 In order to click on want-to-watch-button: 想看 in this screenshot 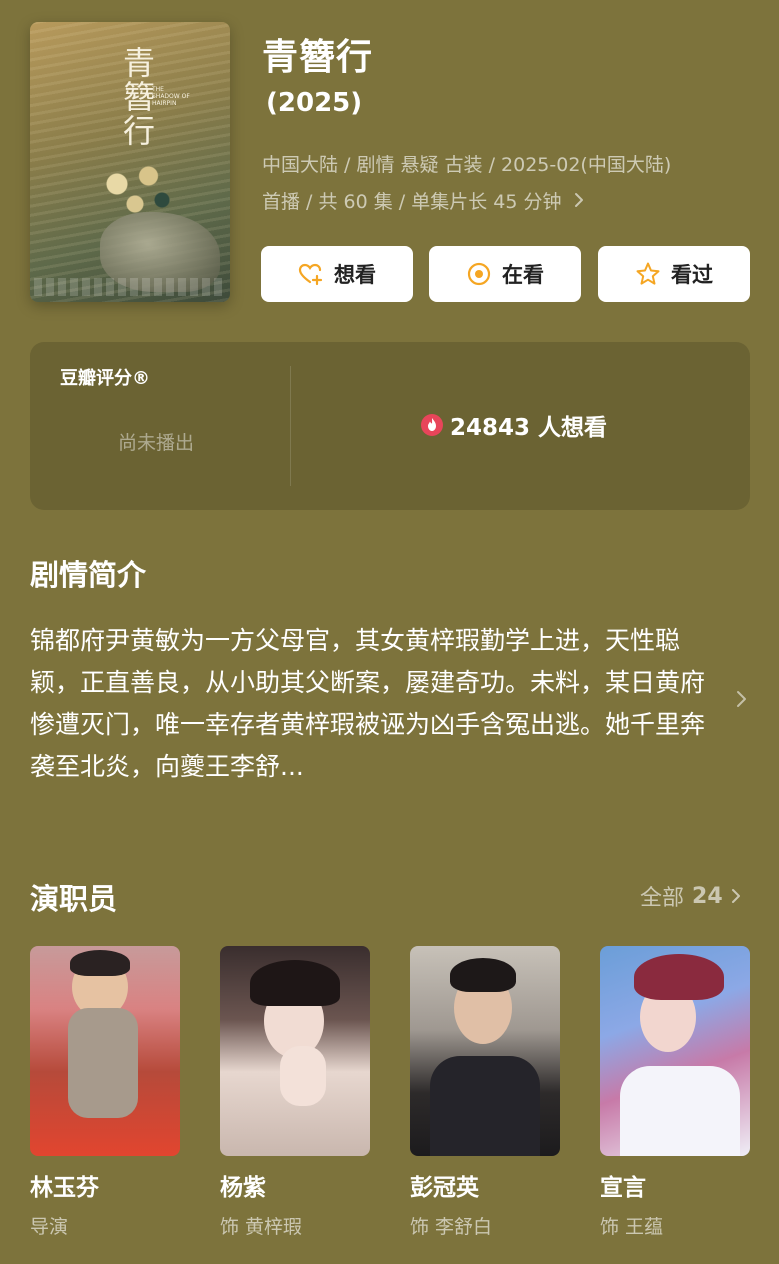, I will do `click(337, 274)`.